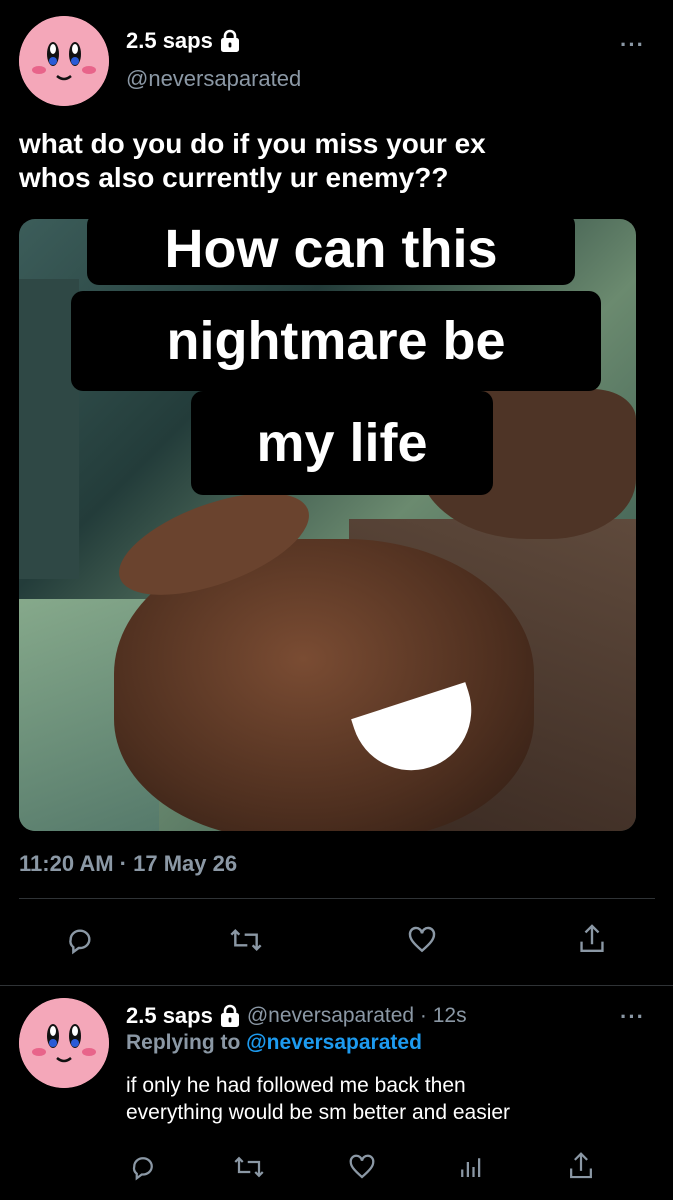  I want to click on author-handle: @neversaparated, so click(213, 79).